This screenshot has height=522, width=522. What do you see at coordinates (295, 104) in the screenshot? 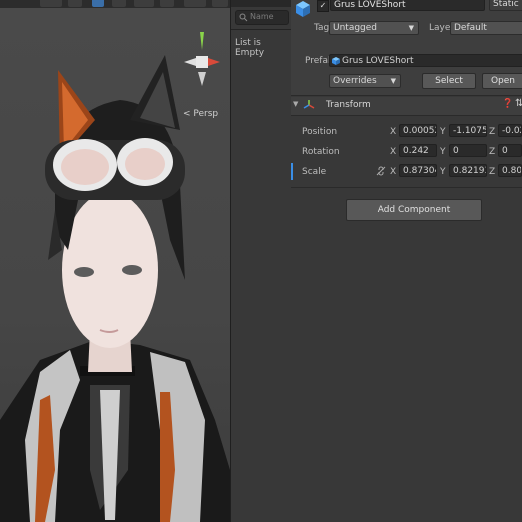
I see `foldout-arrow-icon: ▼` at bounding box center [295, 104].